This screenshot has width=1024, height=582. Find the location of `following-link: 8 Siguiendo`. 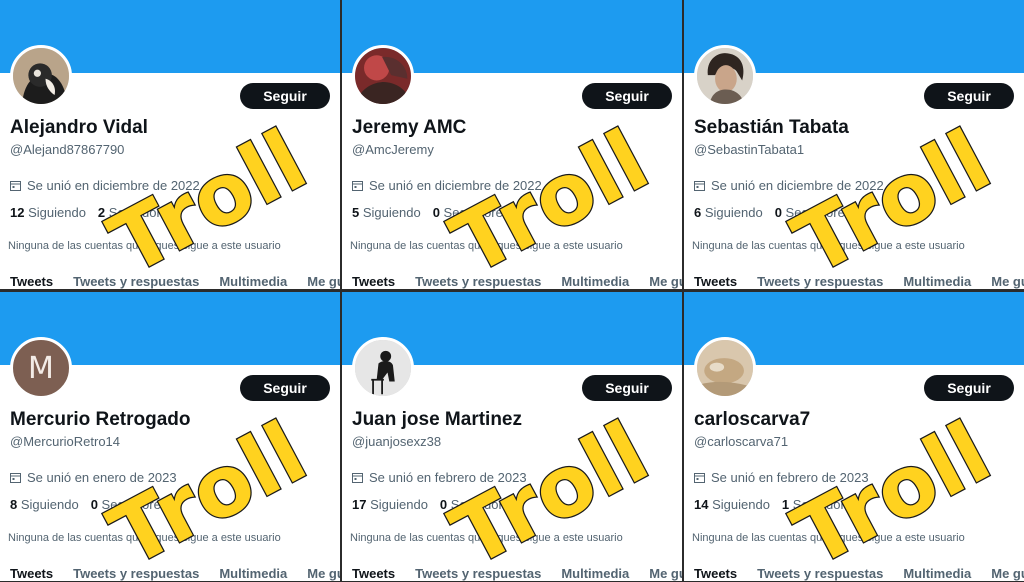

following-link: 8 Siguiendo is located at coordinates (44, 504).